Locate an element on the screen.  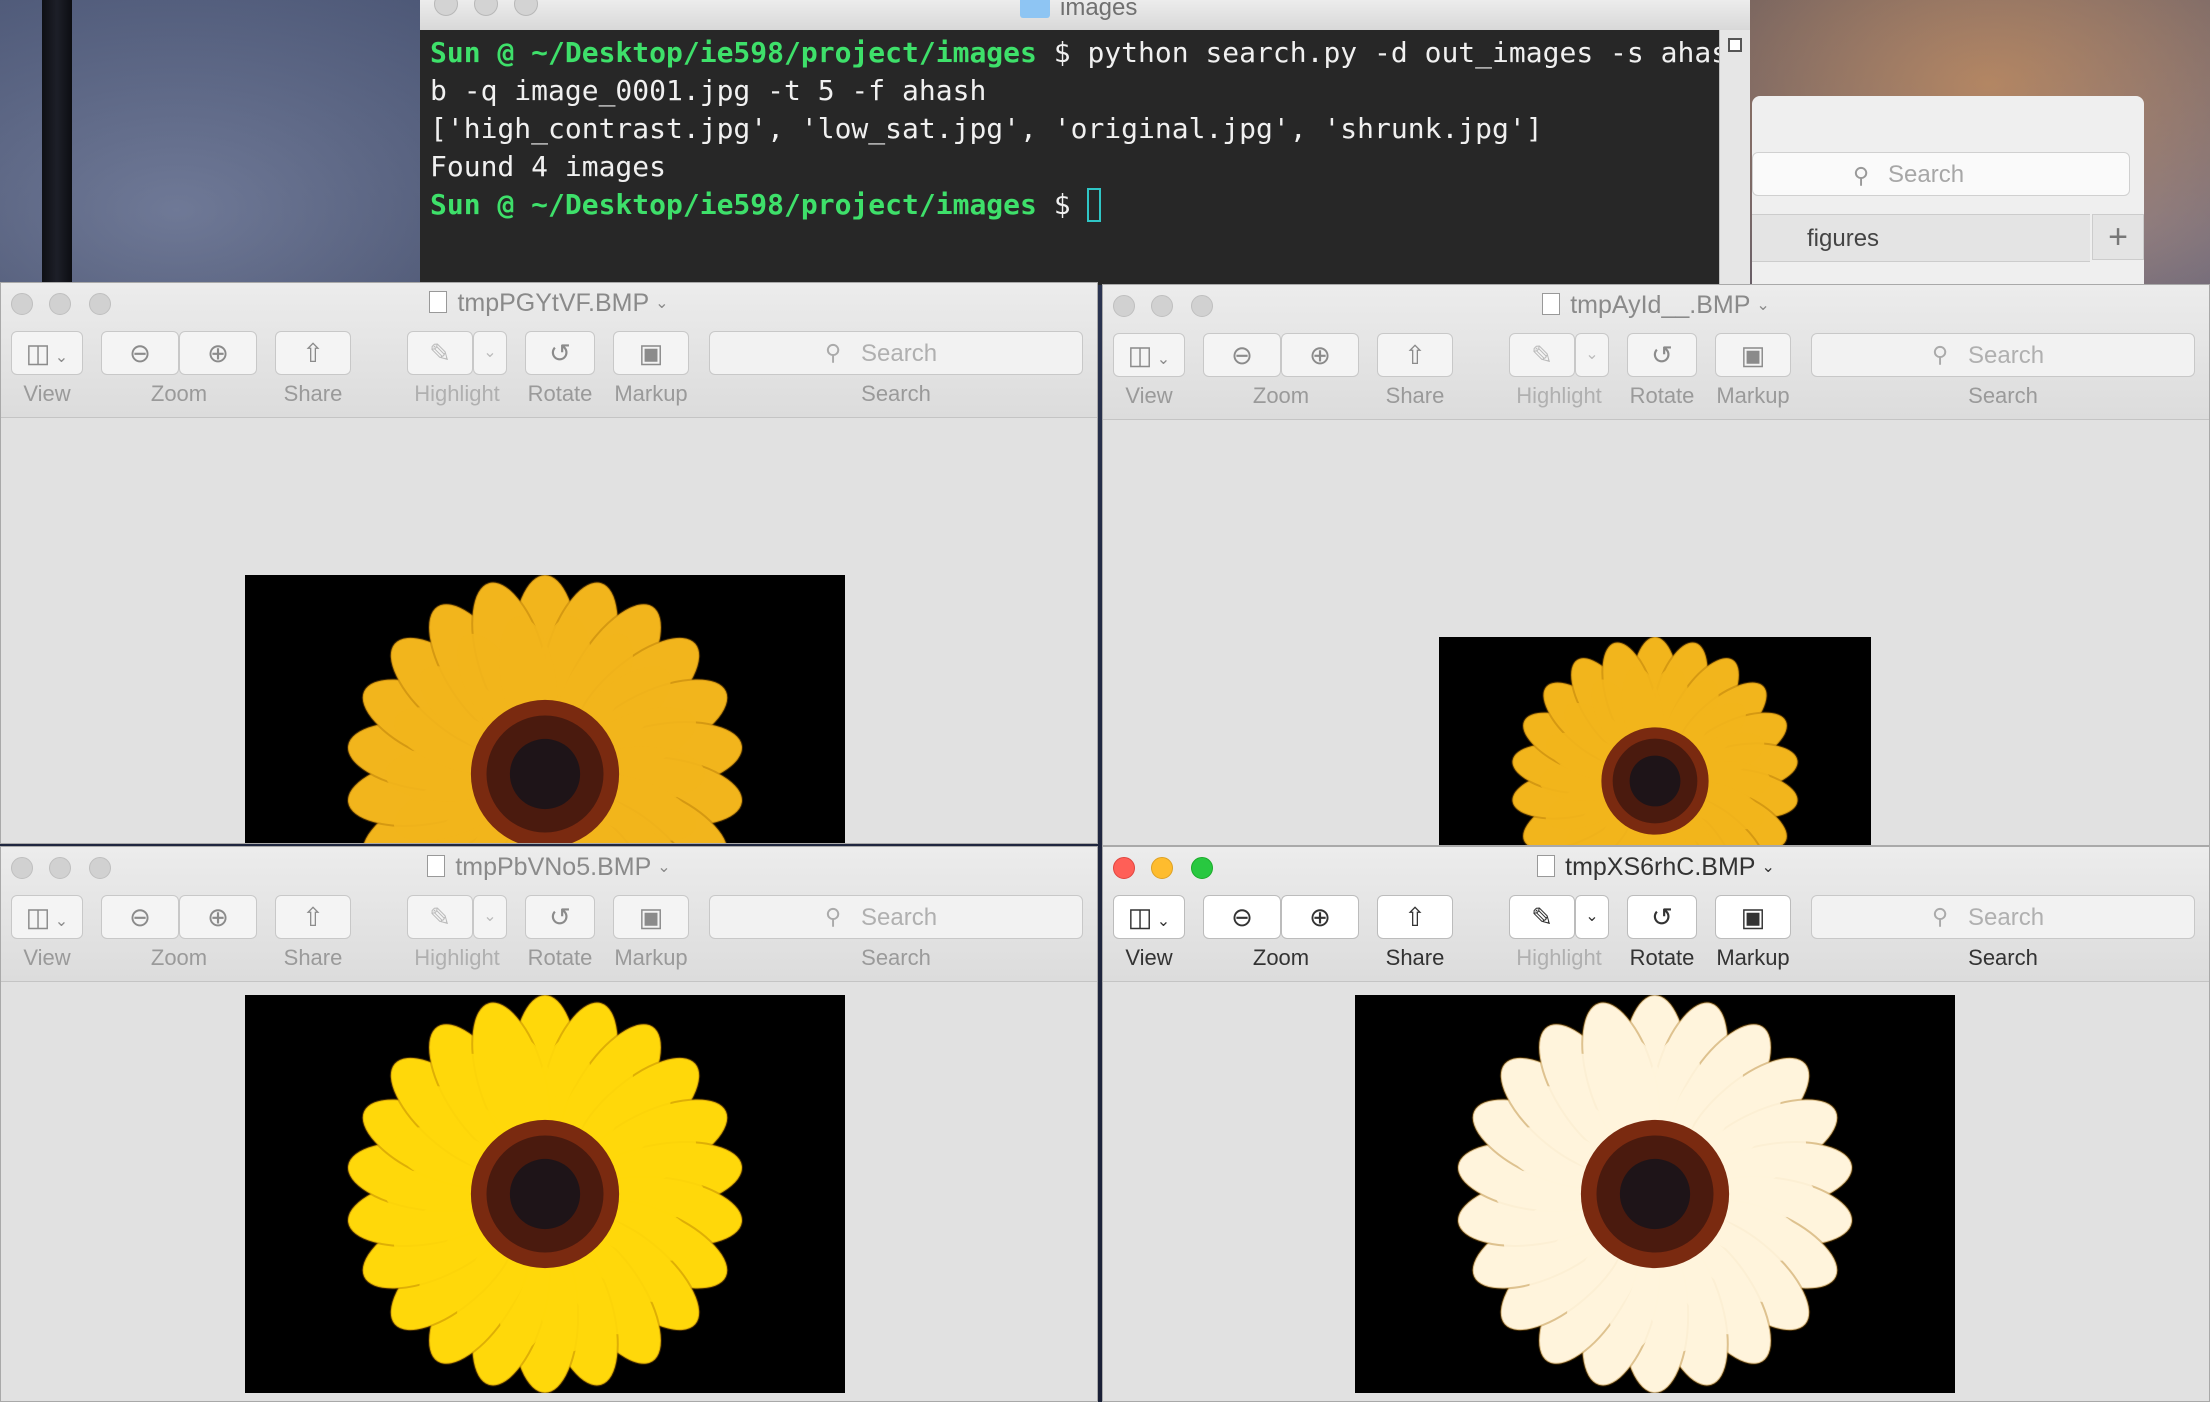
window-title: tmpAyId__.BMP ⌄ is located at coordinates (1656, 305).